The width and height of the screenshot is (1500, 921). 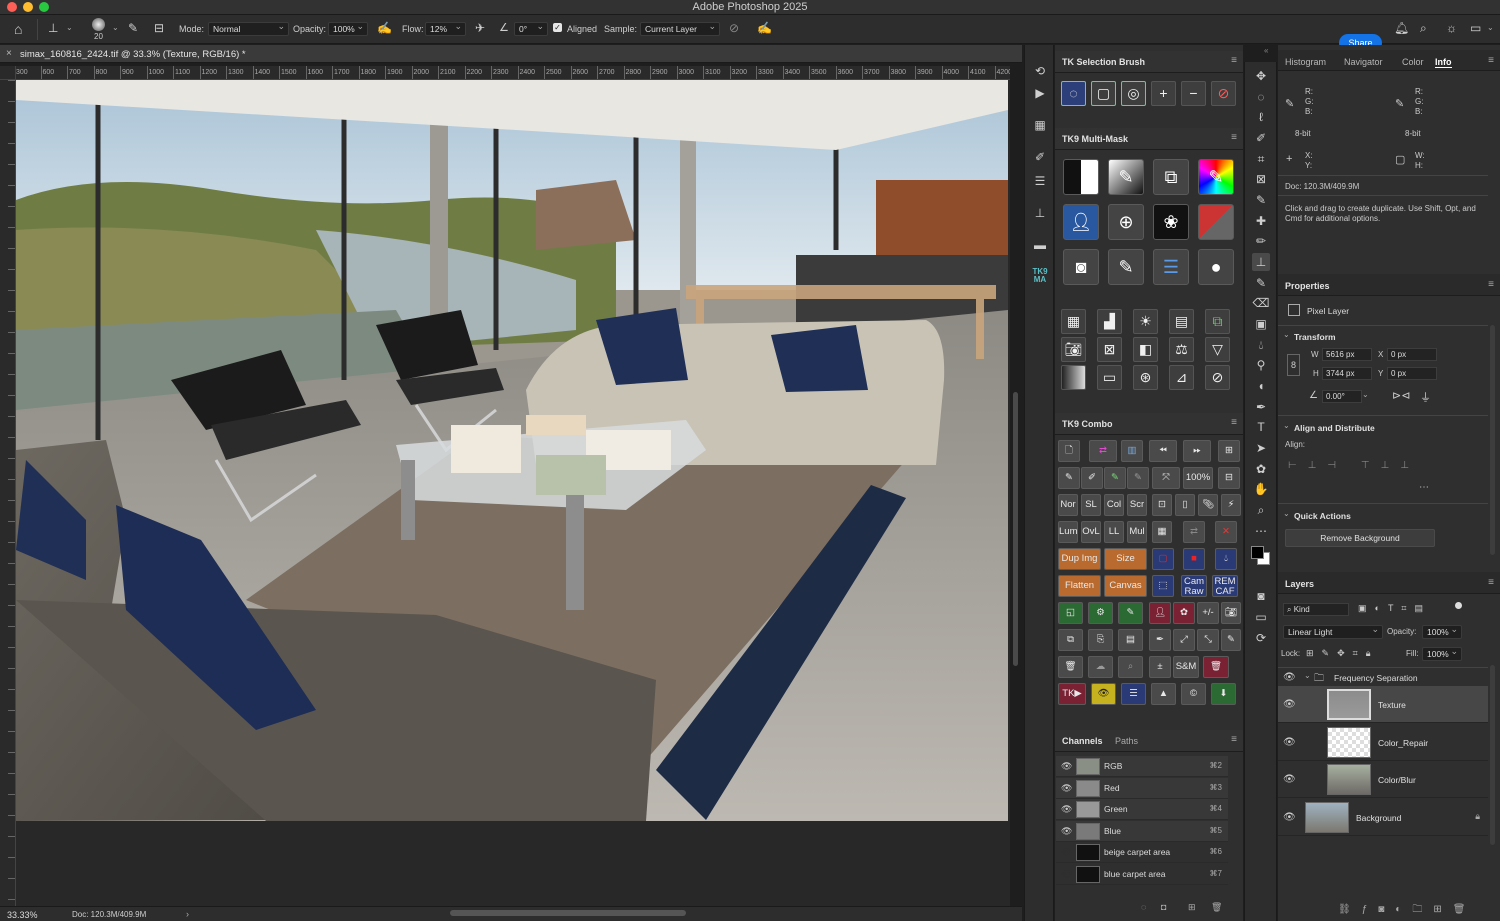 What do you see at coordinates (1266, 50) in the screenshot?
I see `collapse-panels-icon: «` at bounding box center [1266, 50].